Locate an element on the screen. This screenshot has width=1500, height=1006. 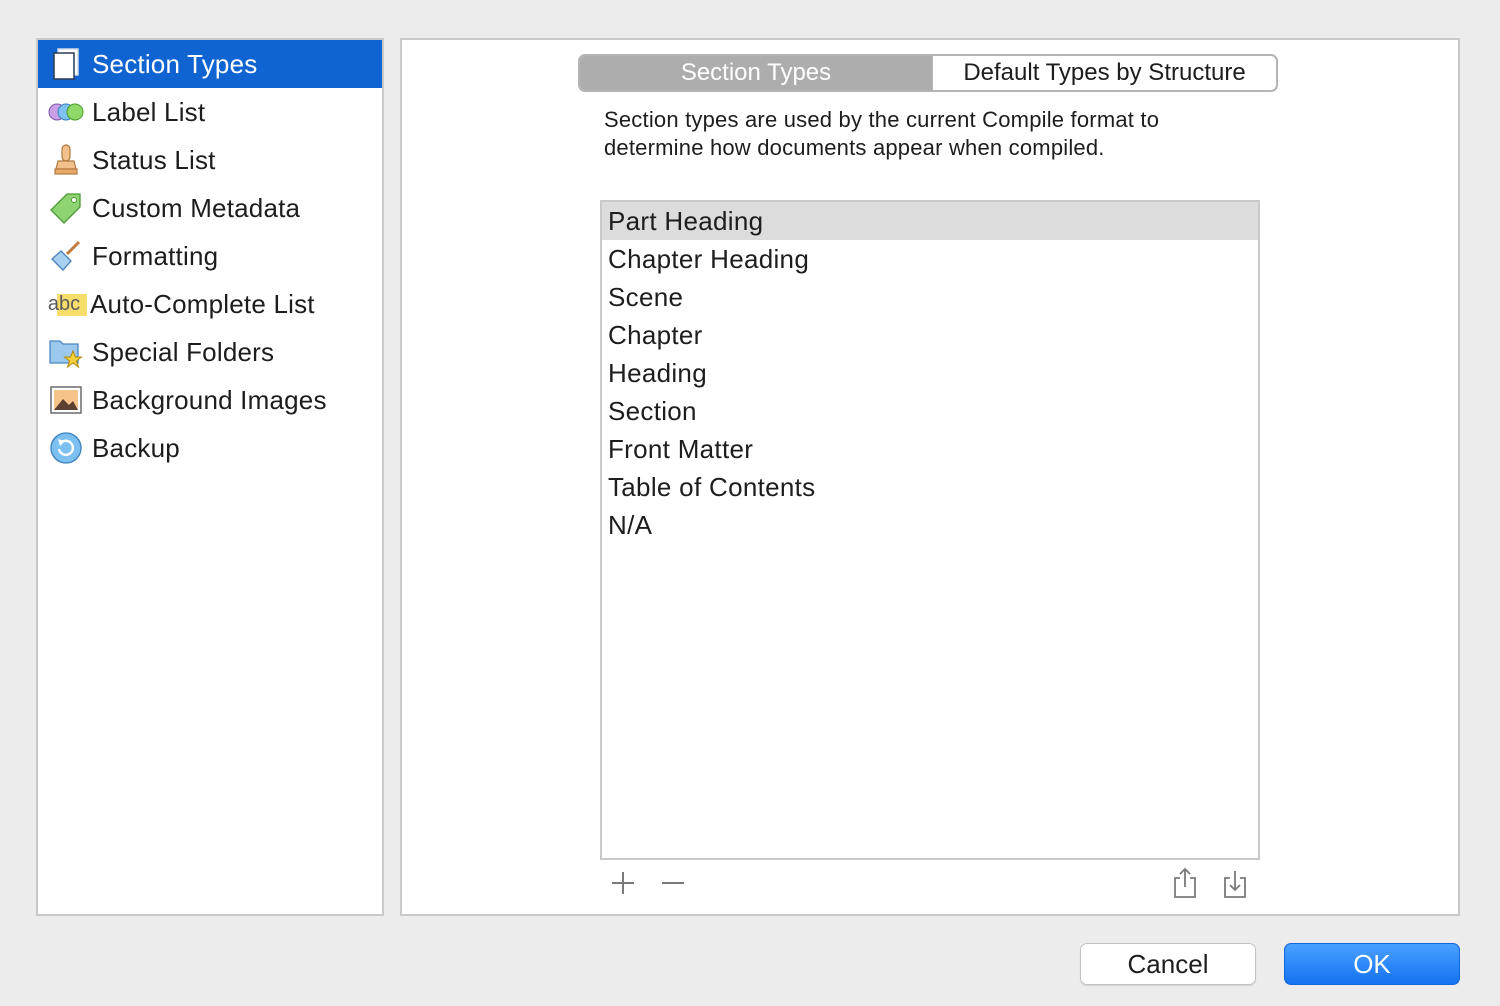
sidebar-item-backup: Backup is located at coordinates (210, 448).